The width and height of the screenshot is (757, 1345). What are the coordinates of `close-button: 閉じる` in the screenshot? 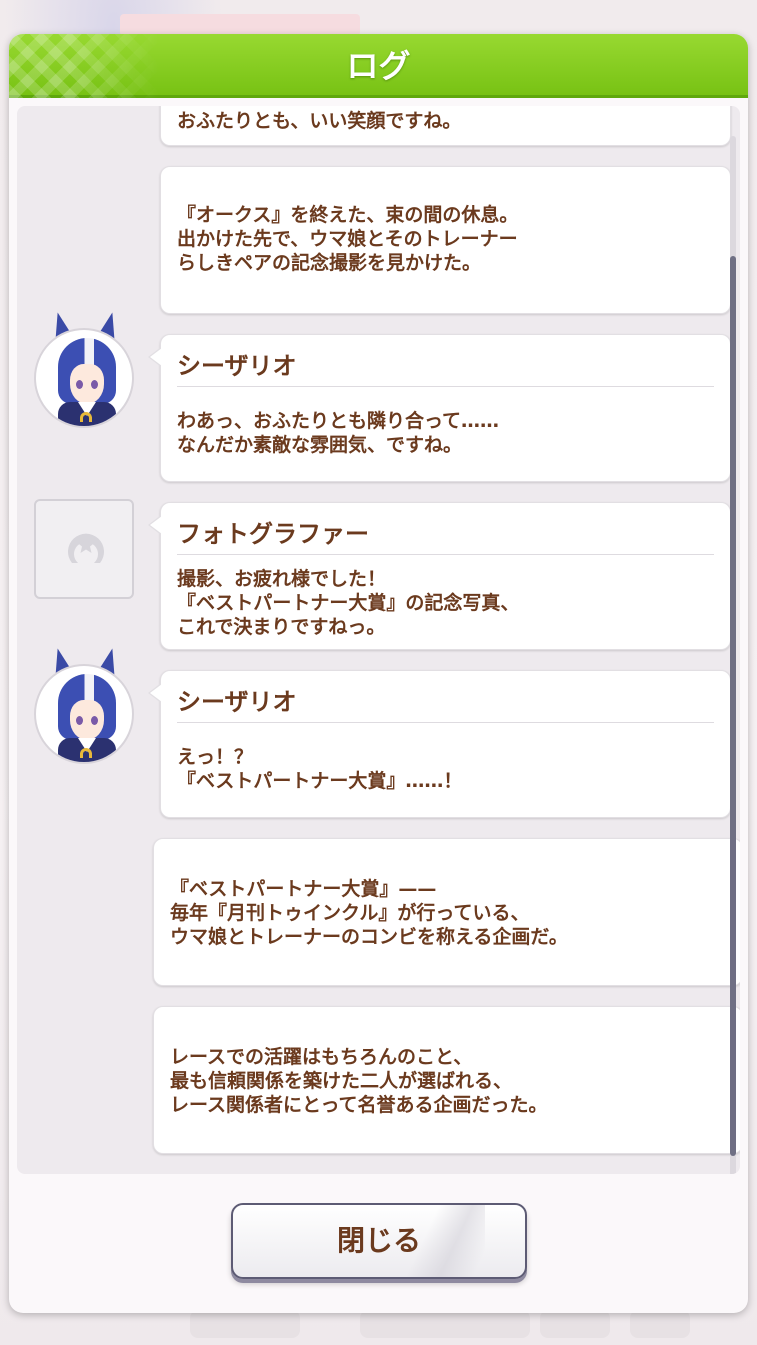 It's located at (379, 1241).